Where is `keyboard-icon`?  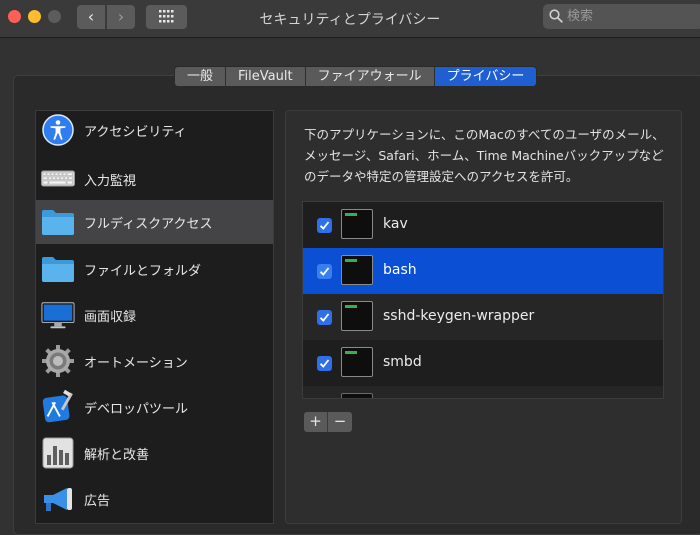
keyboard-icon is located at coordinates (58, 178).